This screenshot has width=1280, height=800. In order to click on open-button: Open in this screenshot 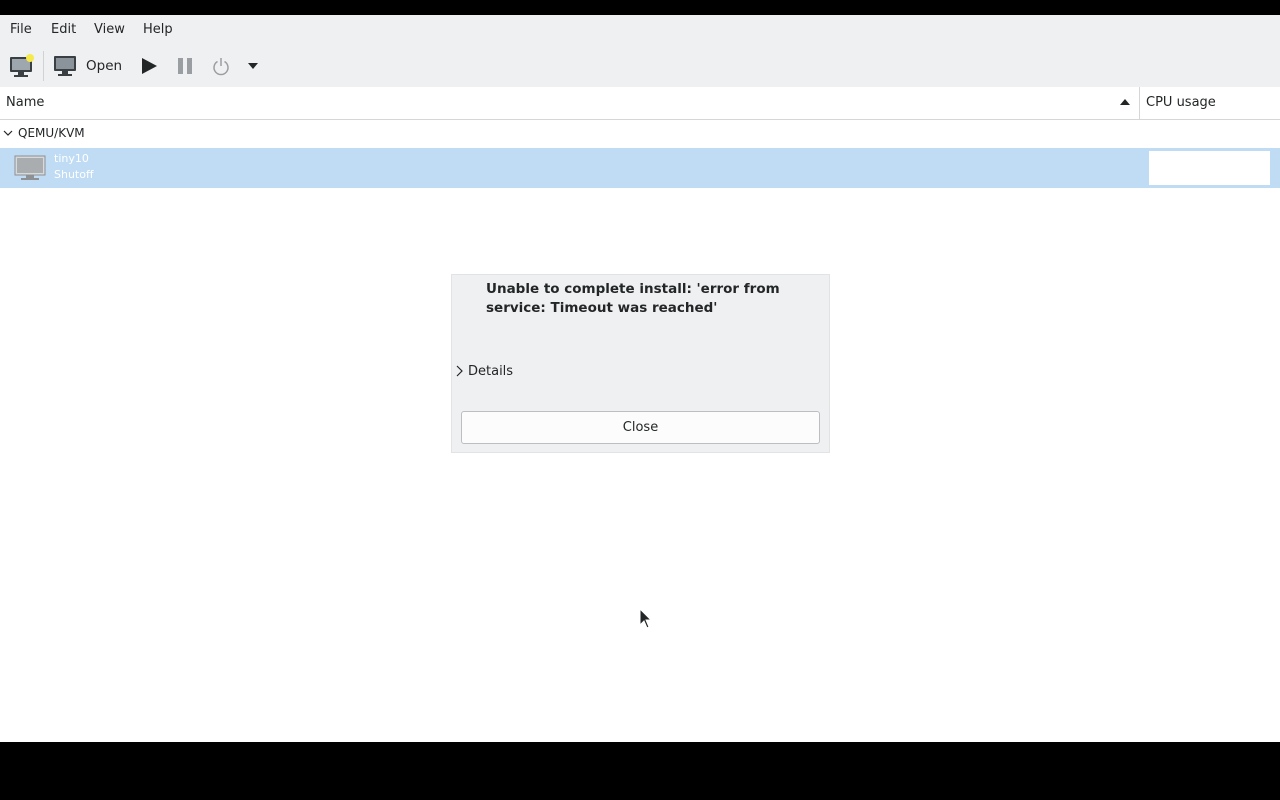, I will do `click(89, 66)`.